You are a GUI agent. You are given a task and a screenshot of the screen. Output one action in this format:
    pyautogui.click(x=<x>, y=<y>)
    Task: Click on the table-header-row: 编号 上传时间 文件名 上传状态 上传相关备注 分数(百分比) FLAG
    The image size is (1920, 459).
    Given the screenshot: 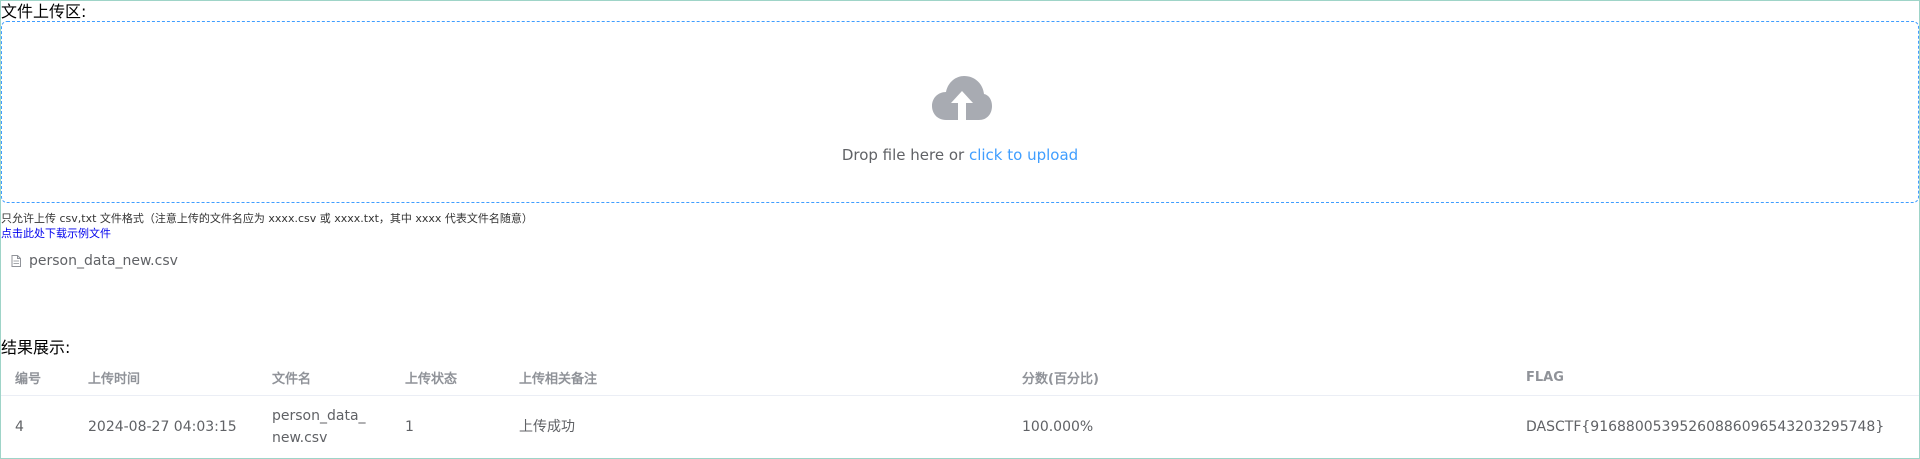 What is the action you would take?
    pyautogui.click(x=960, y=377)
    